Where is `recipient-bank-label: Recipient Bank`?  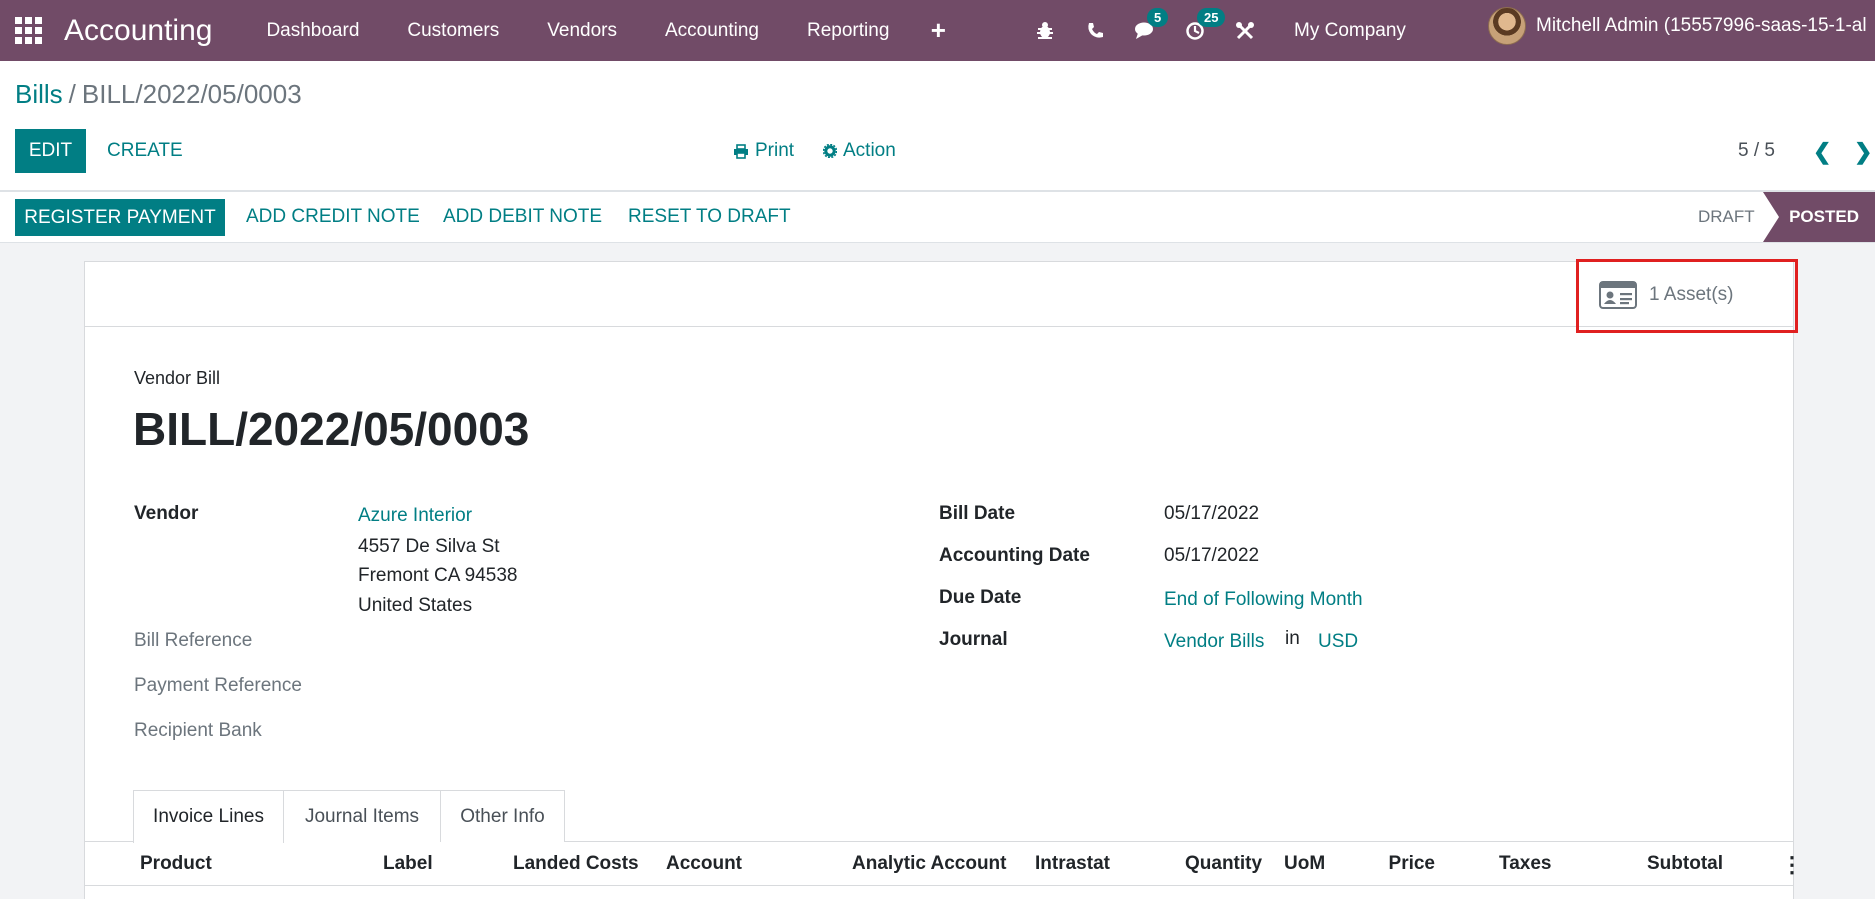
recipient-bank-label: Recipient Bank is located at coordinates (198, 730).